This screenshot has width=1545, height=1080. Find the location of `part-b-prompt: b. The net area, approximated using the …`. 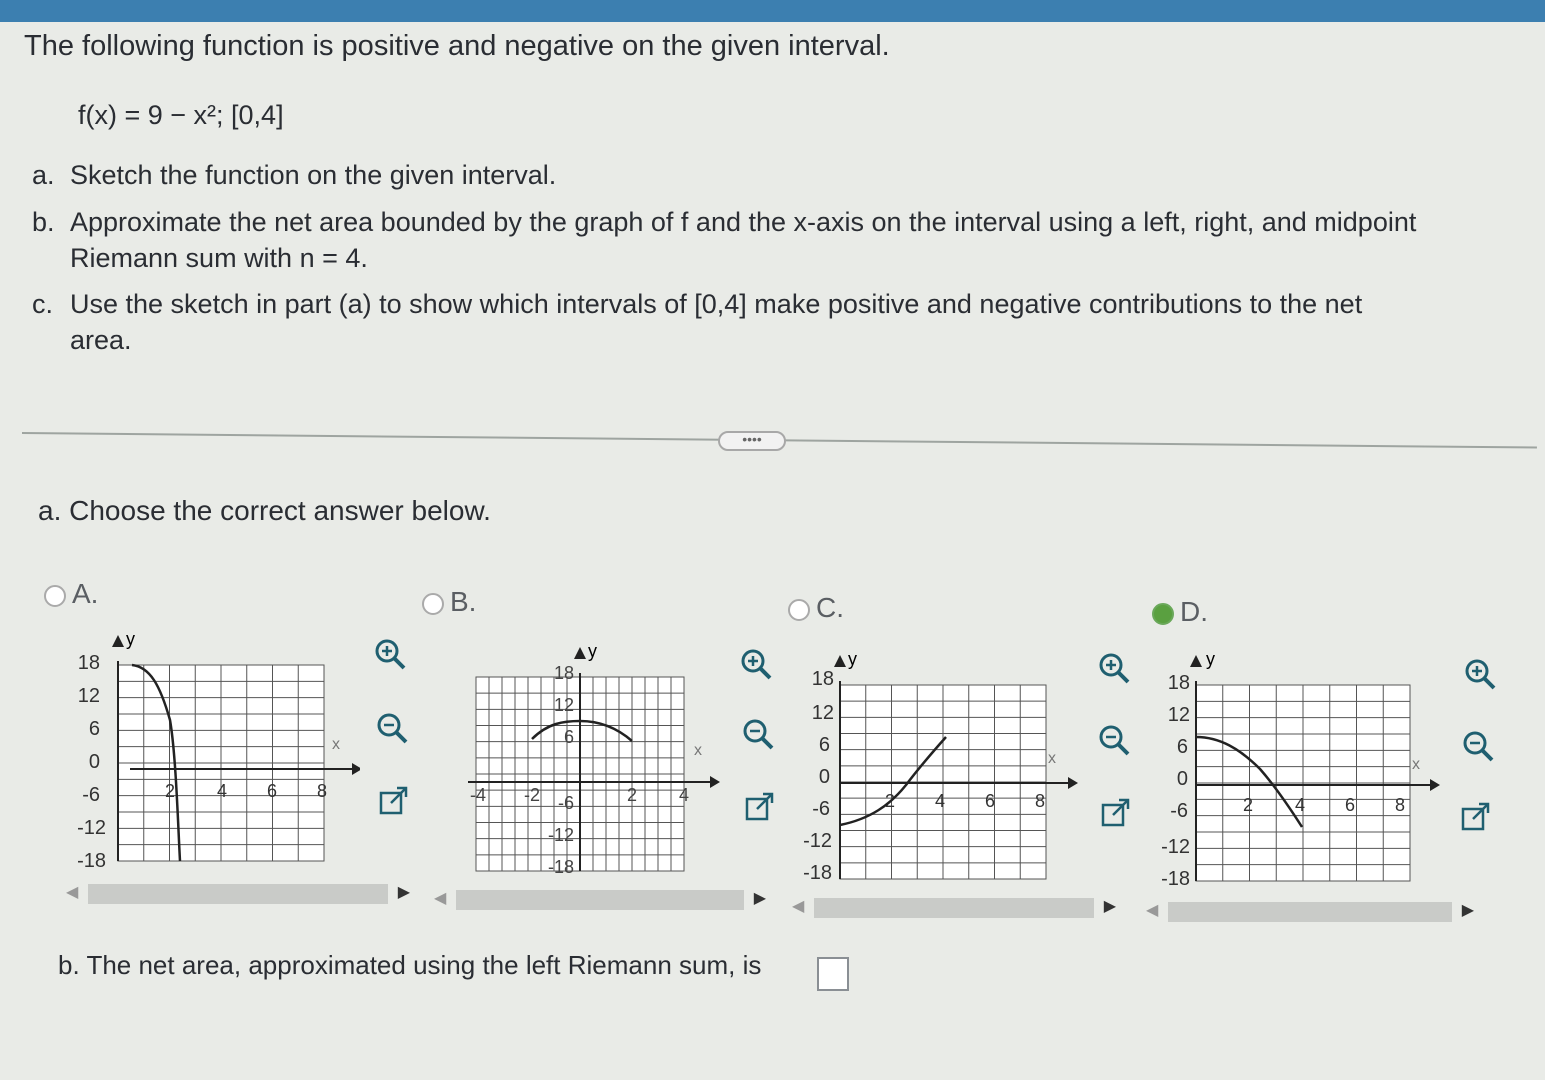

part-b-prompt: b. The net area, approximated using the … is located at coordinates (410, 965).